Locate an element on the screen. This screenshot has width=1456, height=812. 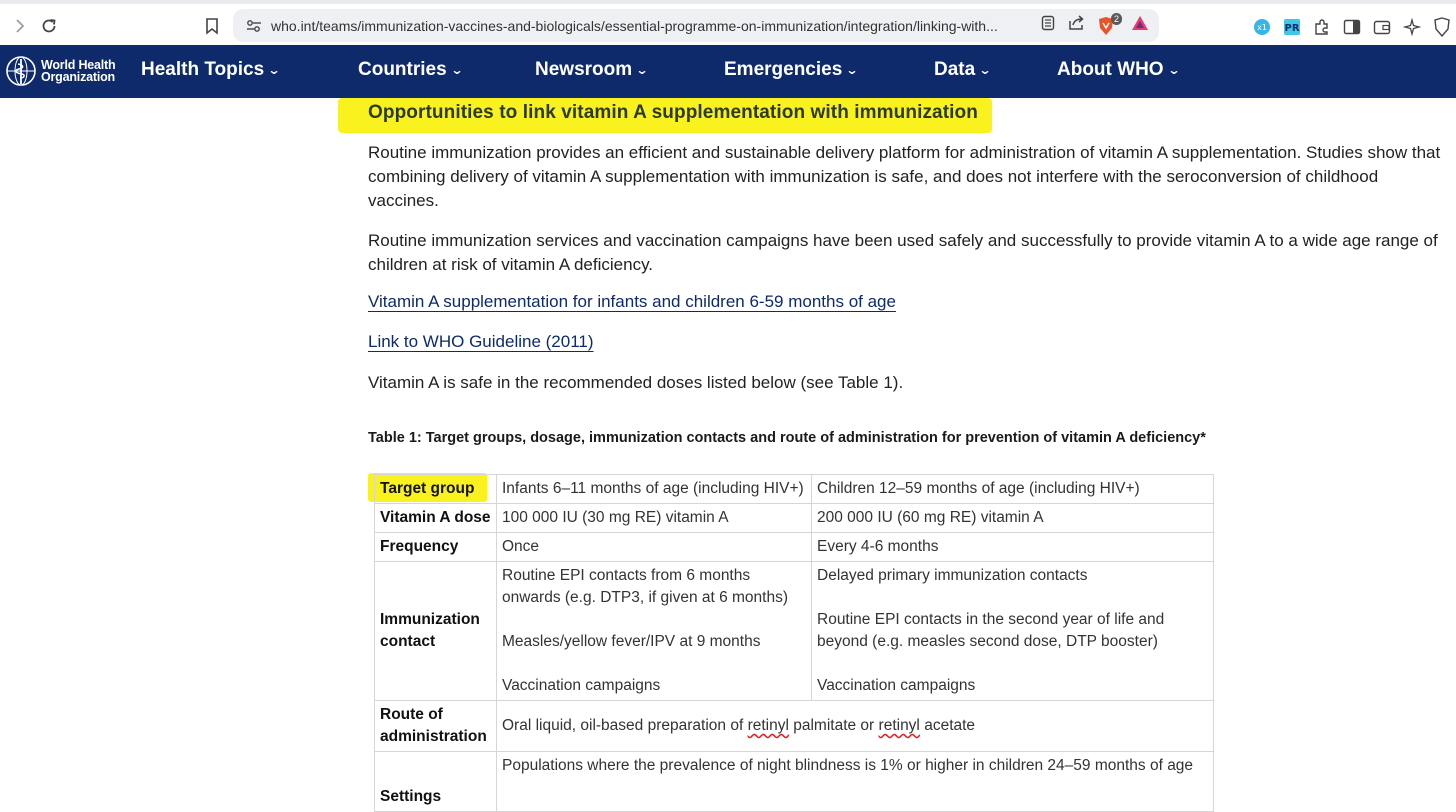
link-who-guideline: Link to WHO Guideline (2011) is located at coordinates (481, 342).